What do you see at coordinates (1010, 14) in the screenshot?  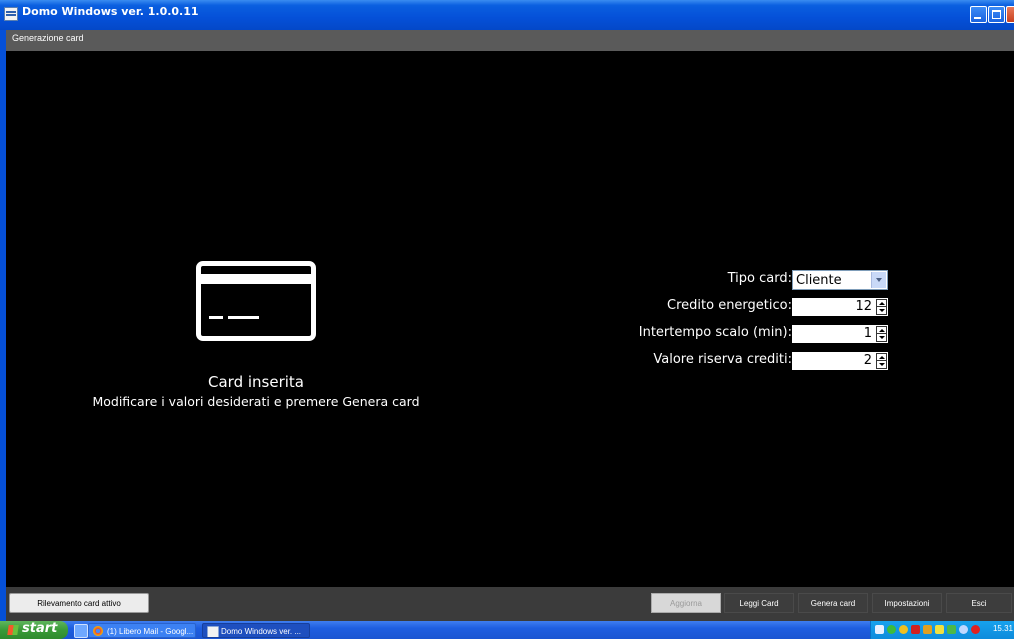 I see `close-button` at bounding box center [1010, 14].